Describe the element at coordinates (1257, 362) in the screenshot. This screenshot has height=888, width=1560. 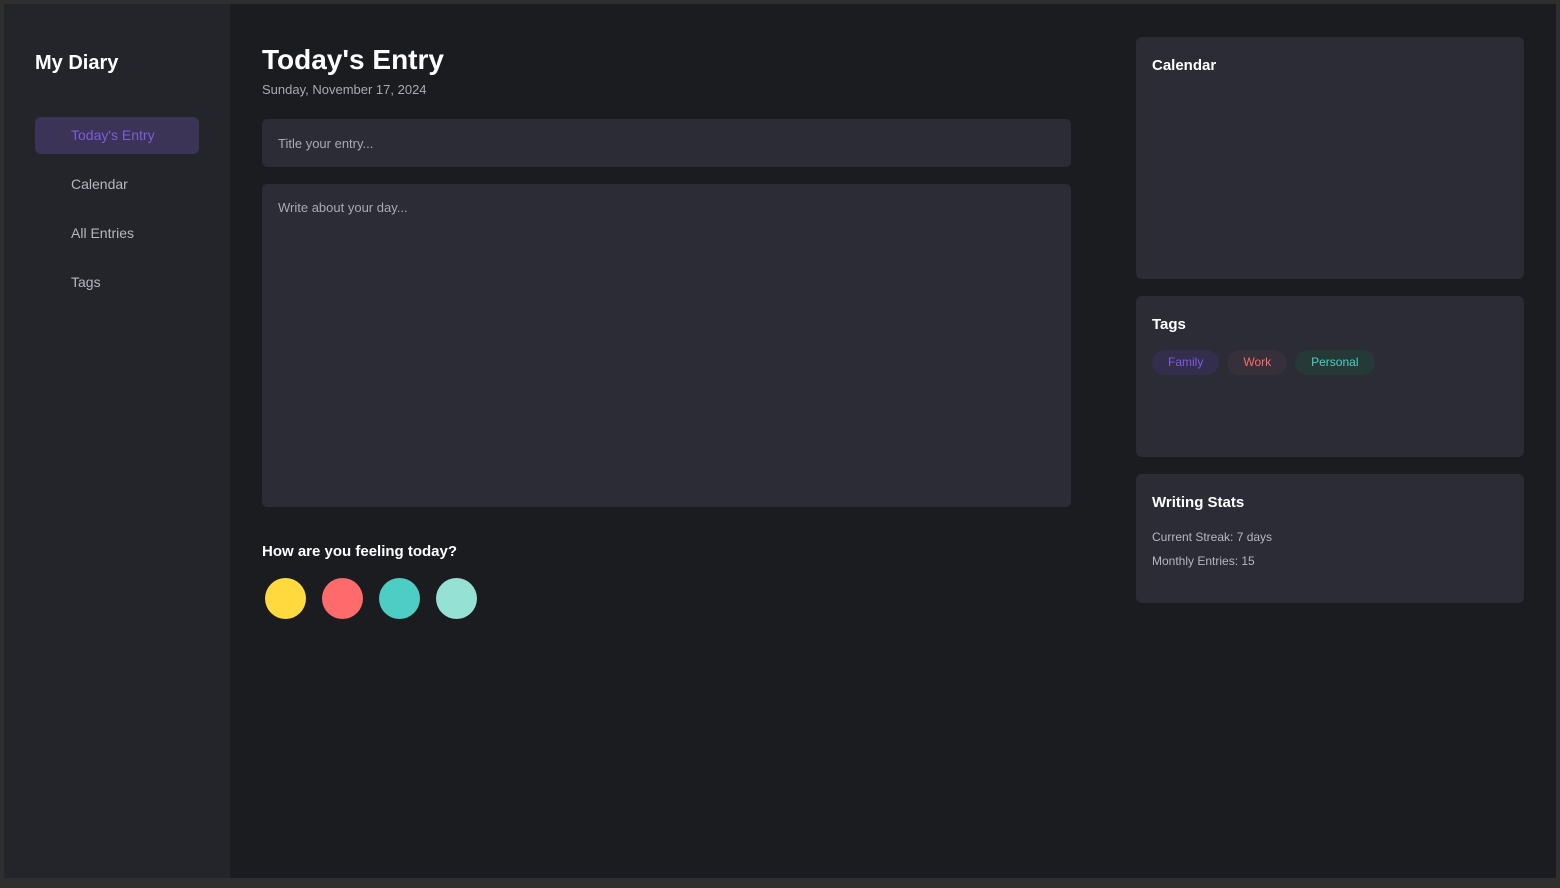
I see `tag-work: Work` at that location.